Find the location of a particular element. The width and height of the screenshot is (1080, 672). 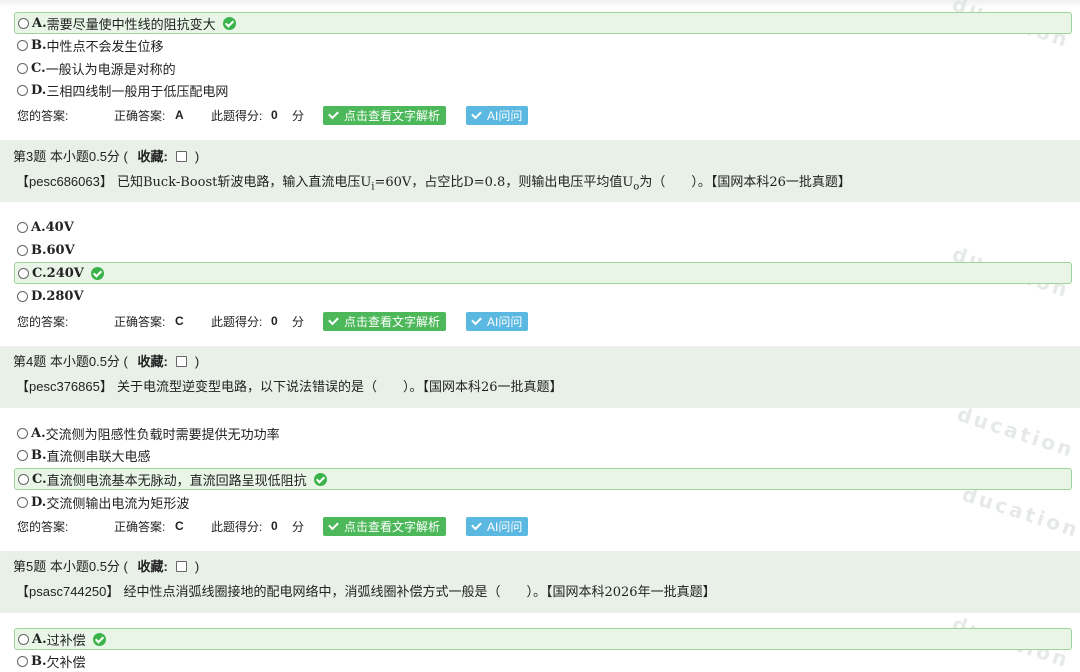

score-unit: 分 is located at coordinates (298, 321).